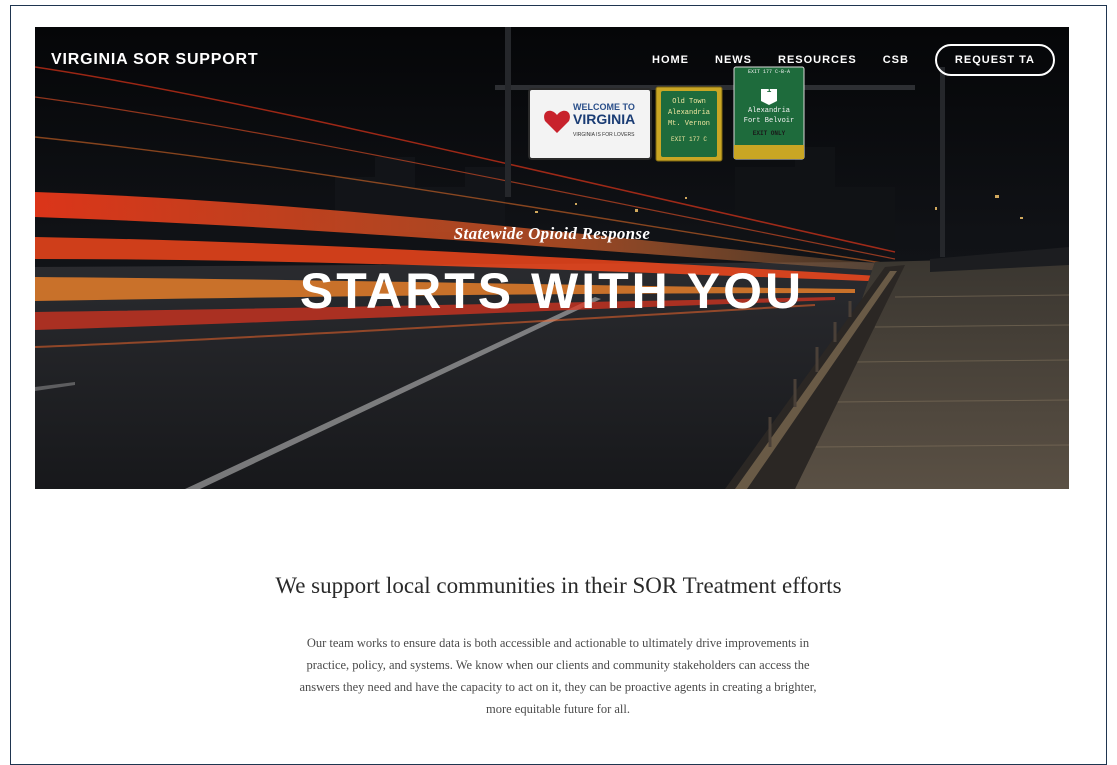  Describe the element at coordinates (688, 113) in the screenshot. I see `old-town-sign-line: Alexandria` at that location.